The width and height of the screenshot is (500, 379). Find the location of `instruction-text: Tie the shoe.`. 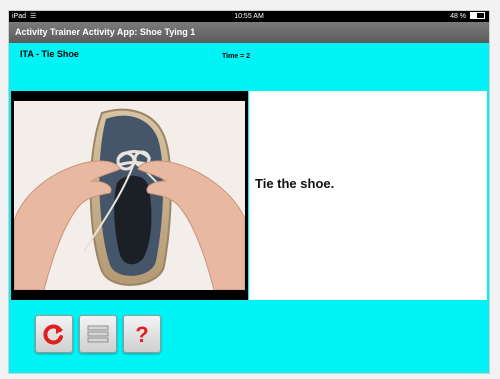

instruction-text: Tie the shoe. is located at coordinates (295, 183).